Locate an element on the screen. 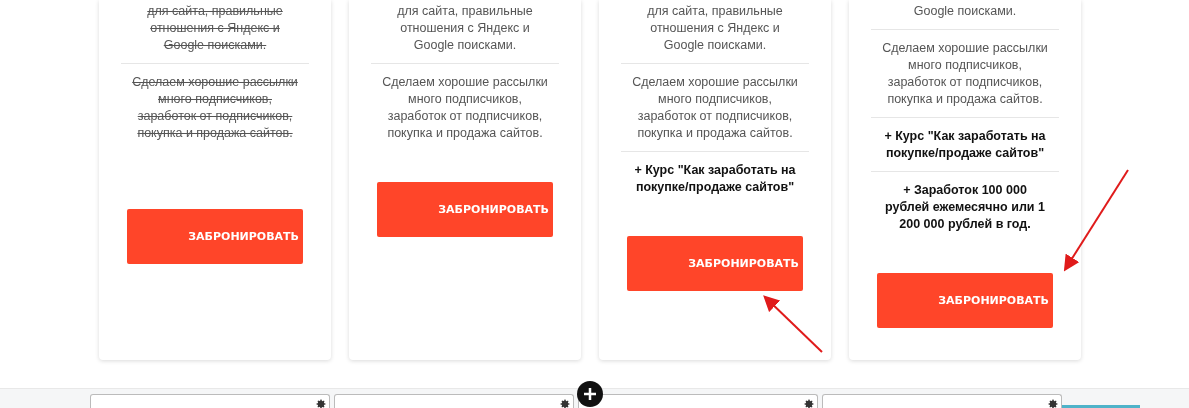  annotation-arrow is located at coordinates (793, 324).